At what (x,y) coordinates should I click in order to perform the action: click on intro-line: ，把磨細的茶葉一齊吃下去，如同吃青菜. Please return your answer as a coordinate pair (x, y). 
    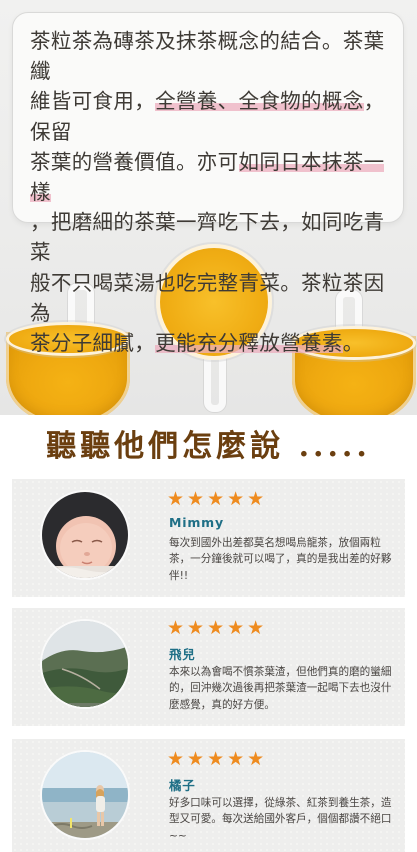
    Looking at the image, I should click on (210, 237).